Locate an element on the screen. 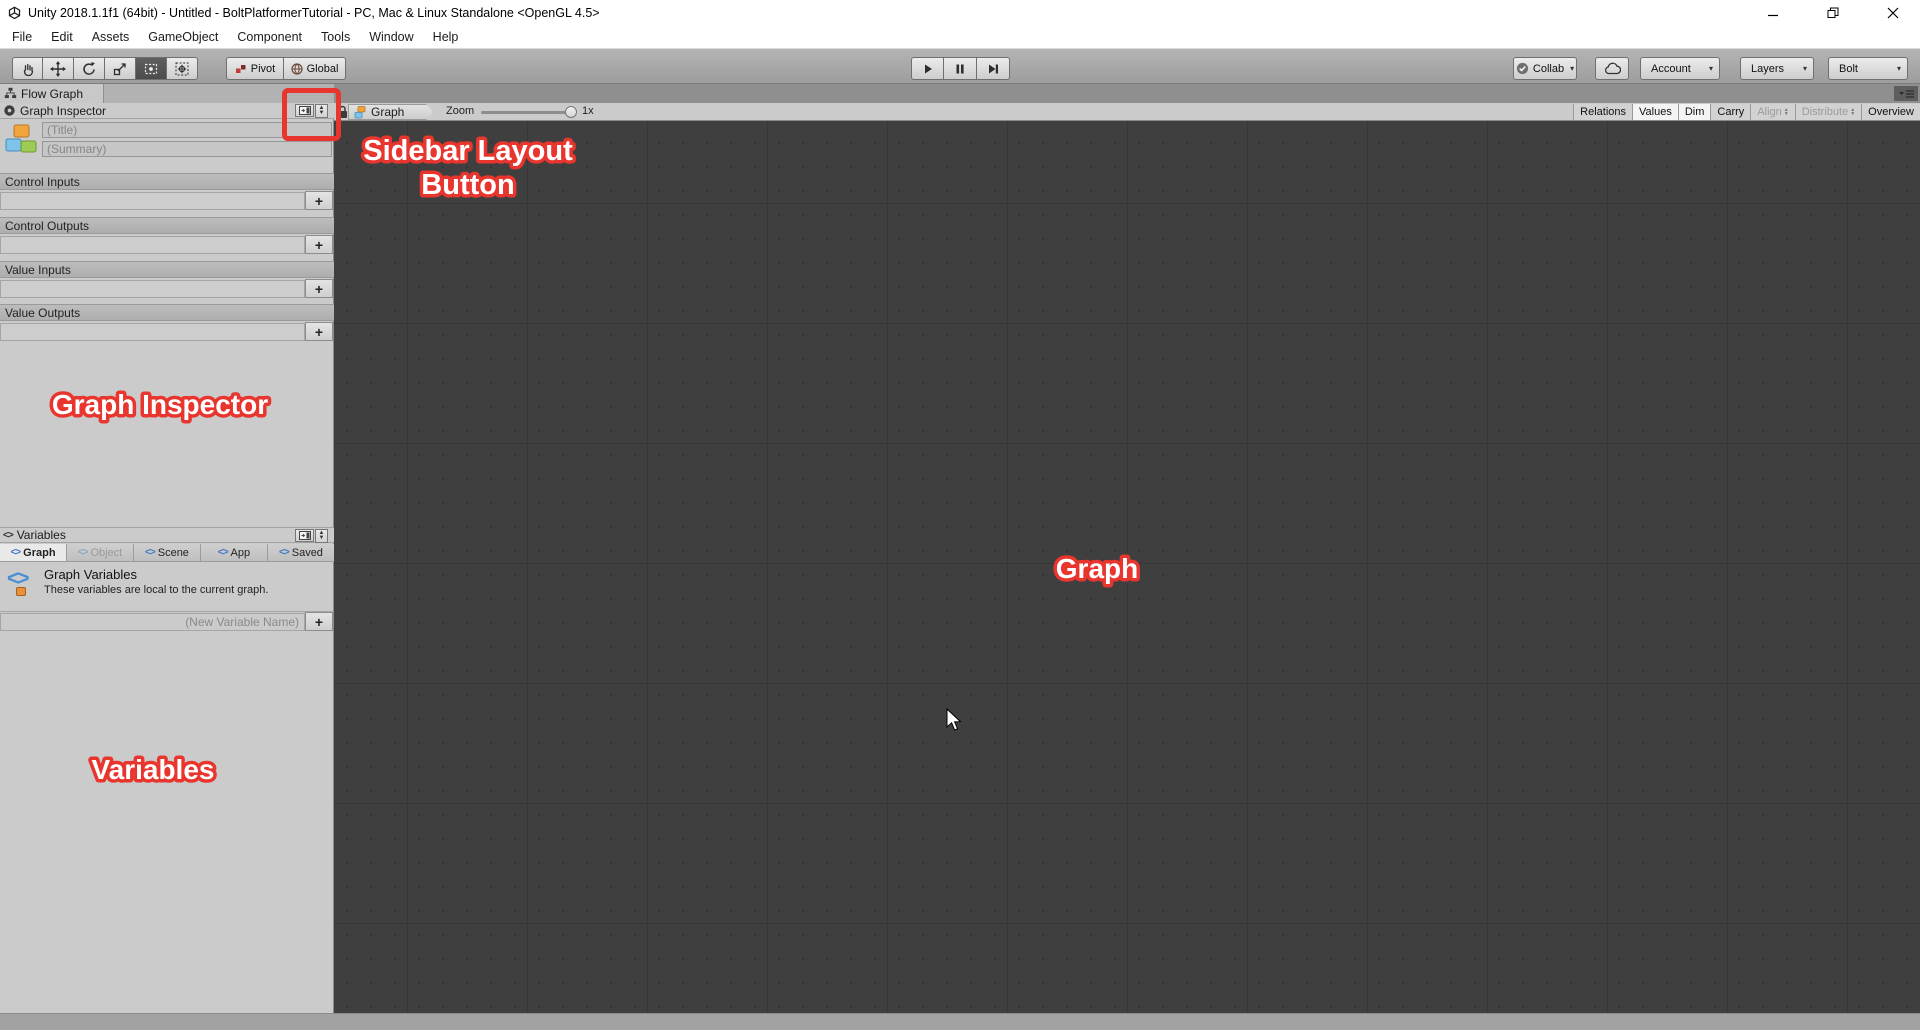 This screenshot has height=1030, width=1920. account-dropdown: Account ▾ is located at coordinates (1680, 68).